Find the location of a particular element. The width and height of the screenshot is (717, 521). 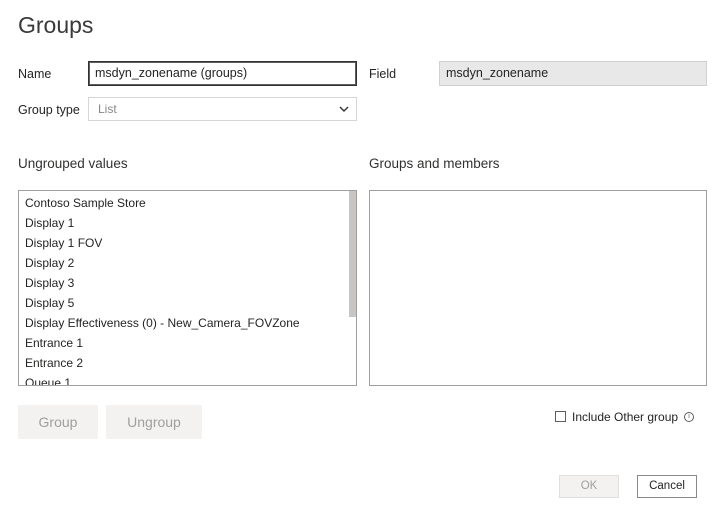

include-other-label: Include Other group is located at coordinates (625, 417).